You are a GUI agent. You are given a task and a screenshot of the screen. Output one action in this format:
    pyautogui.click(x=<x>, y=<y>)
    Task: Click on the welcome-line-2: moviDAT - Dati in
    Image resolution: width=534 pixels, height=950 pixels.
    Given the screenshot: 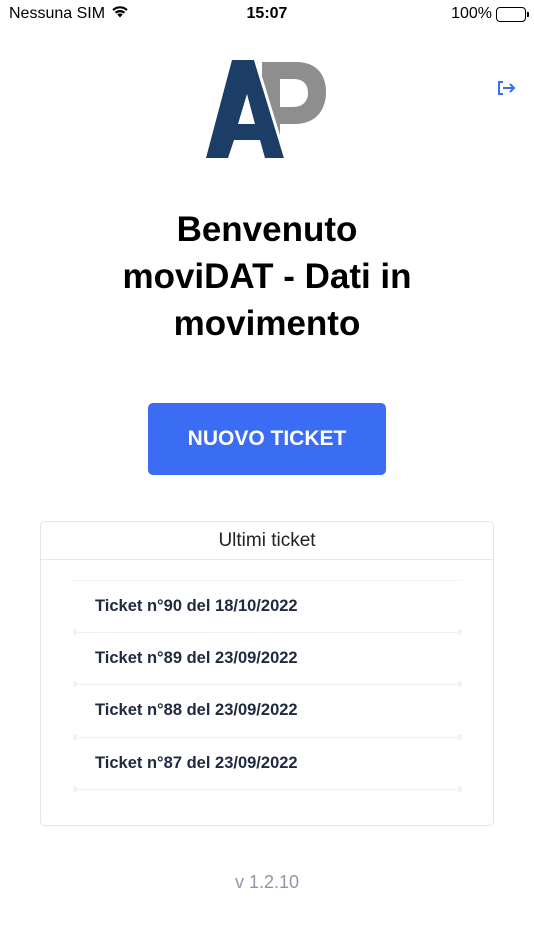 What is the action you would take?
    pyautogui.click(x=267, y=276)
    